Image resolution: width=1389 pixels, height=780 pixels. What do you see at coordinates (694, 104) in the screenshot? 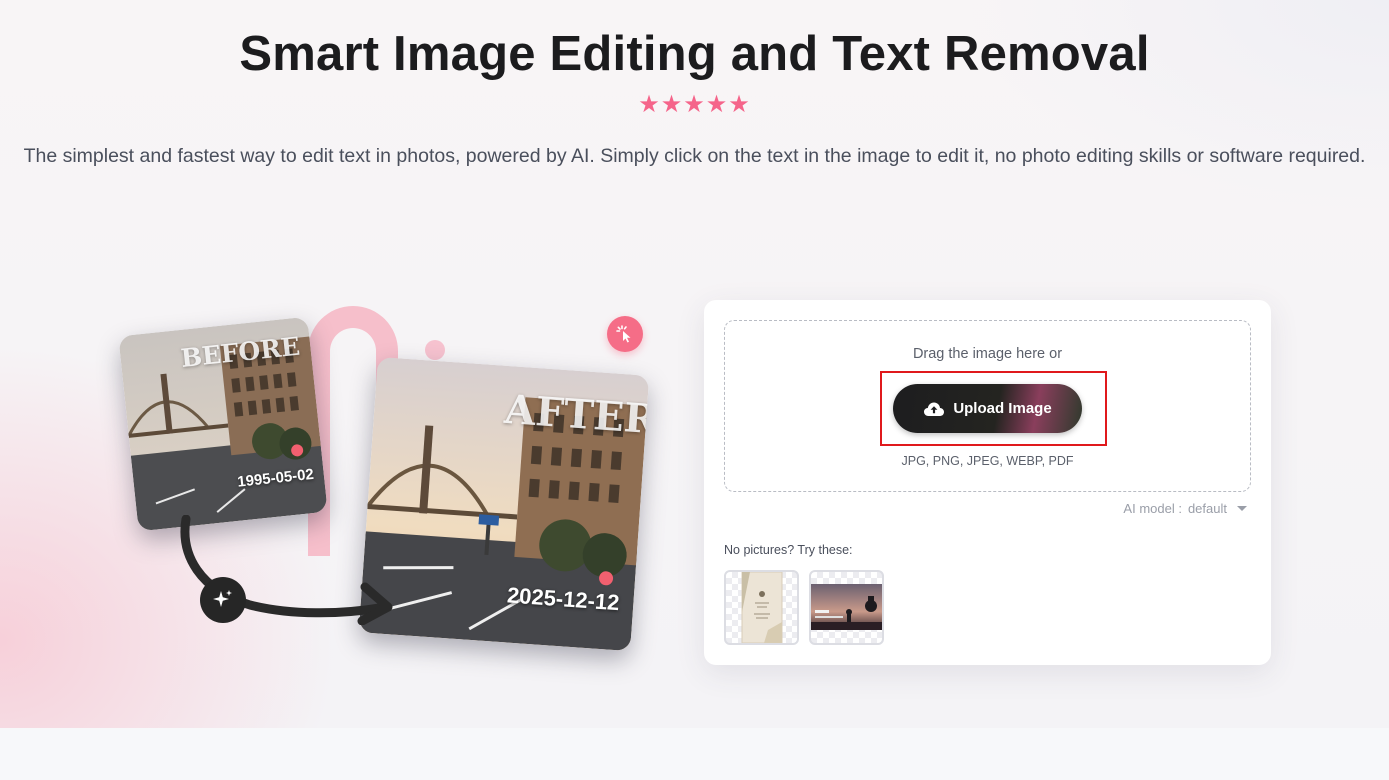
I see `rating-stars: ★★★★★` at bounding box center [694, 104].